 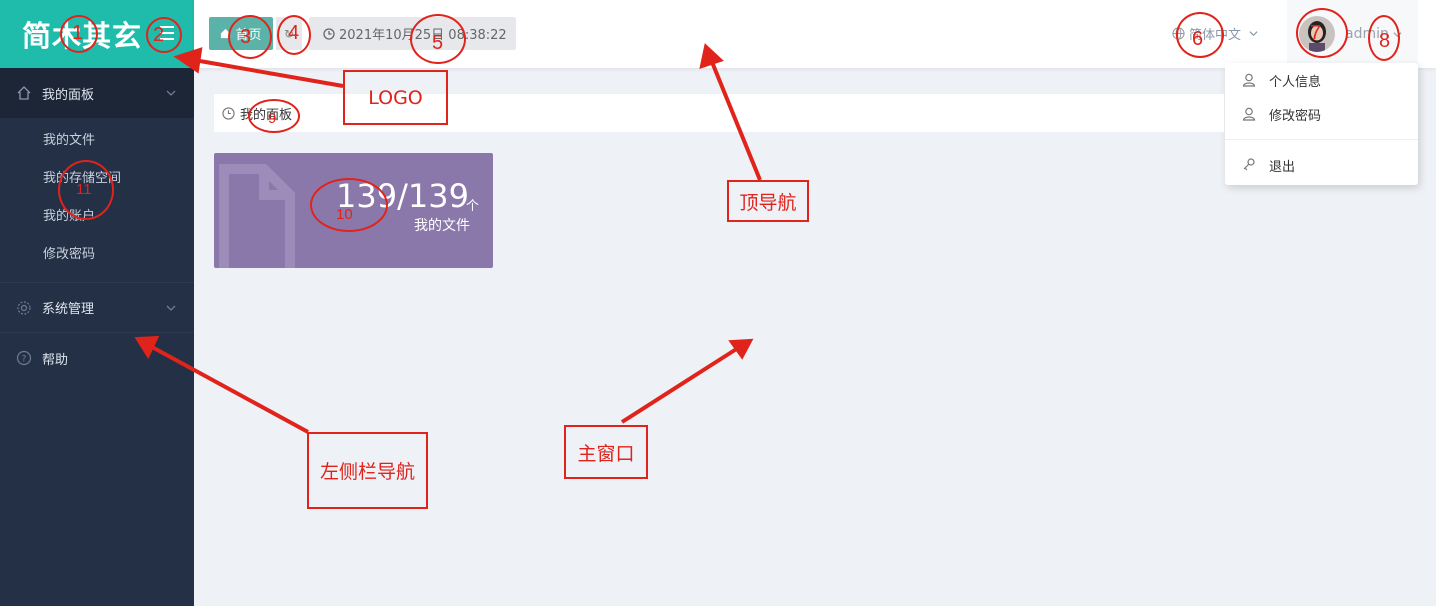 I want to click on card-label: 我的文件, so click(x=442, y=226).